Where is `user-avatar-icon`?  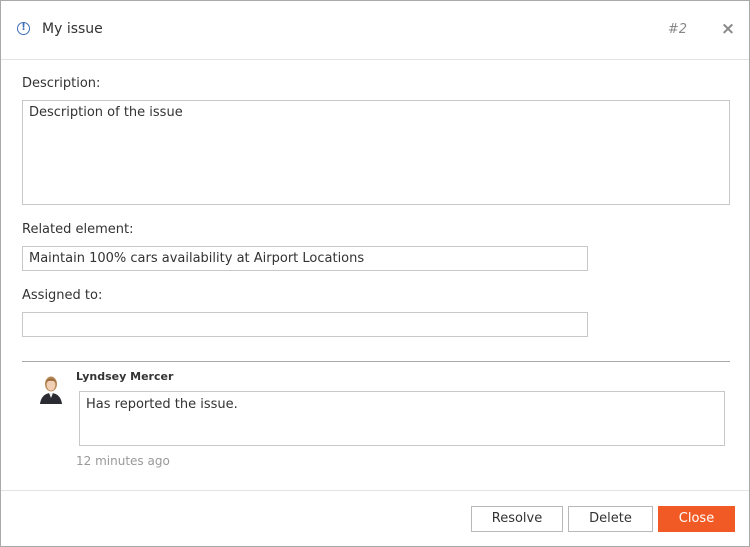 user-avatar-icon is located at coordinates (51, 387).